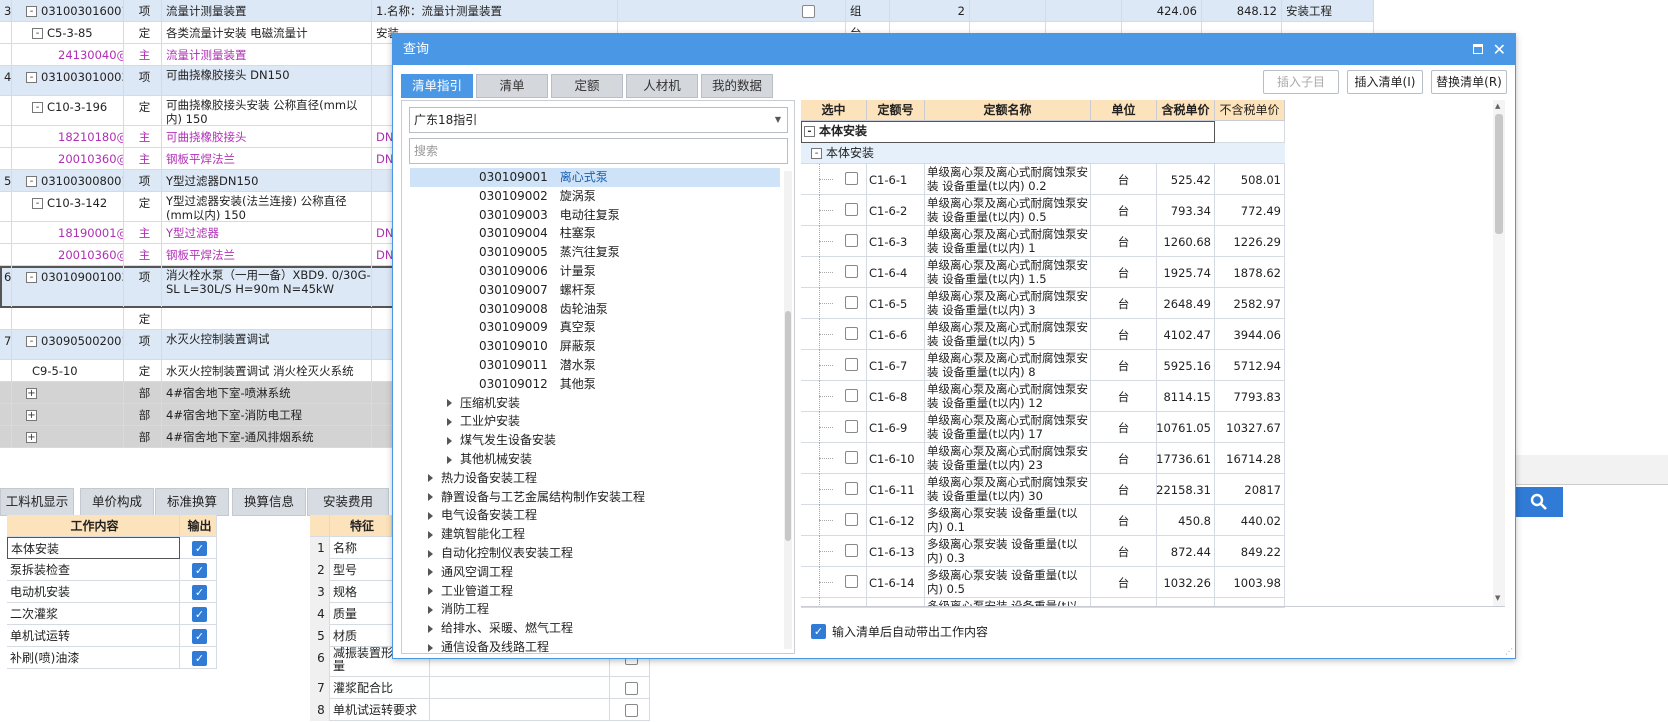 The height and width of the screenshot is (722, 1668). Describe the element at coordinates (1539, 502) in the screenshot. I see `search-button` at that location.